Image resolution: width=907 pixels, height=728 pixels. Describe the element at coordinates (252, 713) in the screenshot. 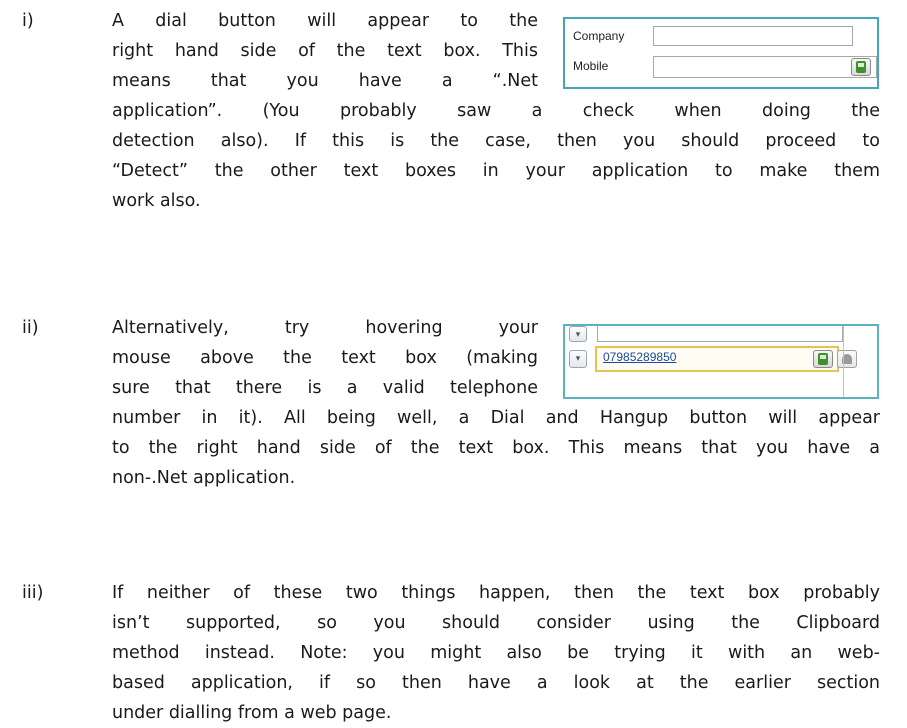

I see `paragraph-line: under dialling from a web page.` at that location.